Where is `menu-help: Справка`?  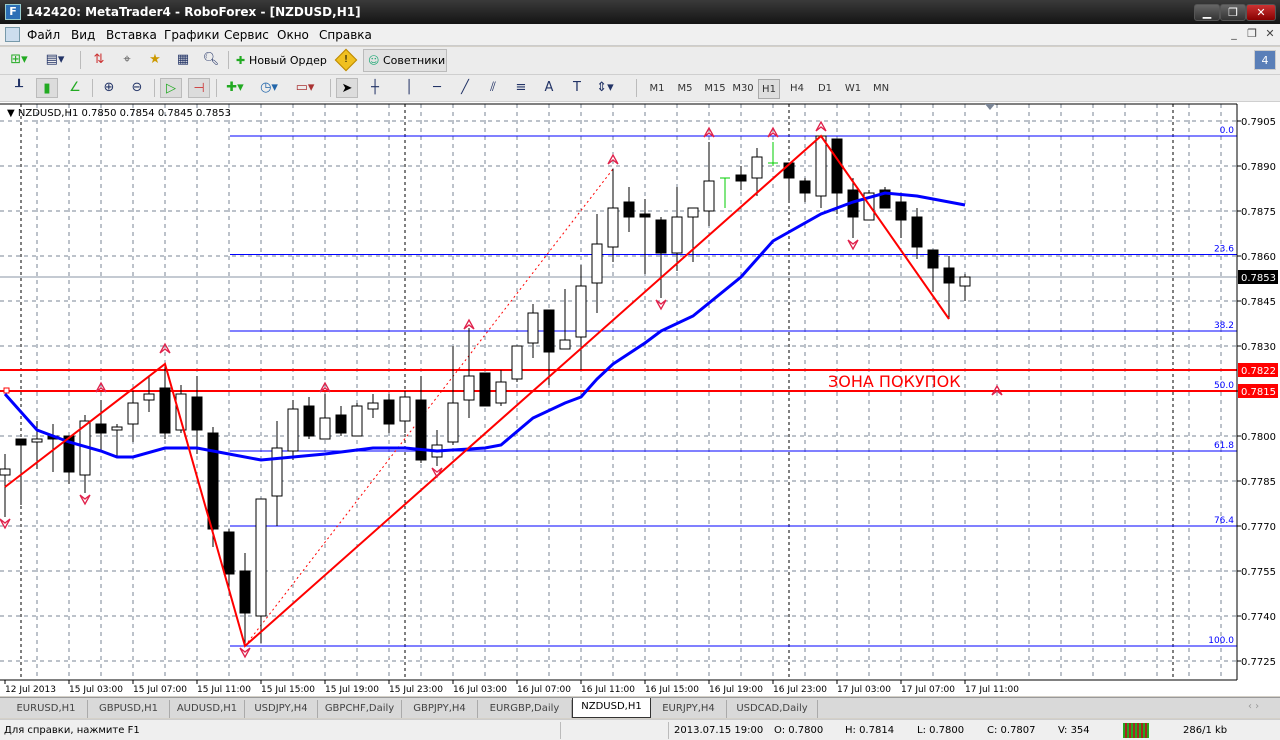
menu-help: Справка is located at coordinates (345, 35).